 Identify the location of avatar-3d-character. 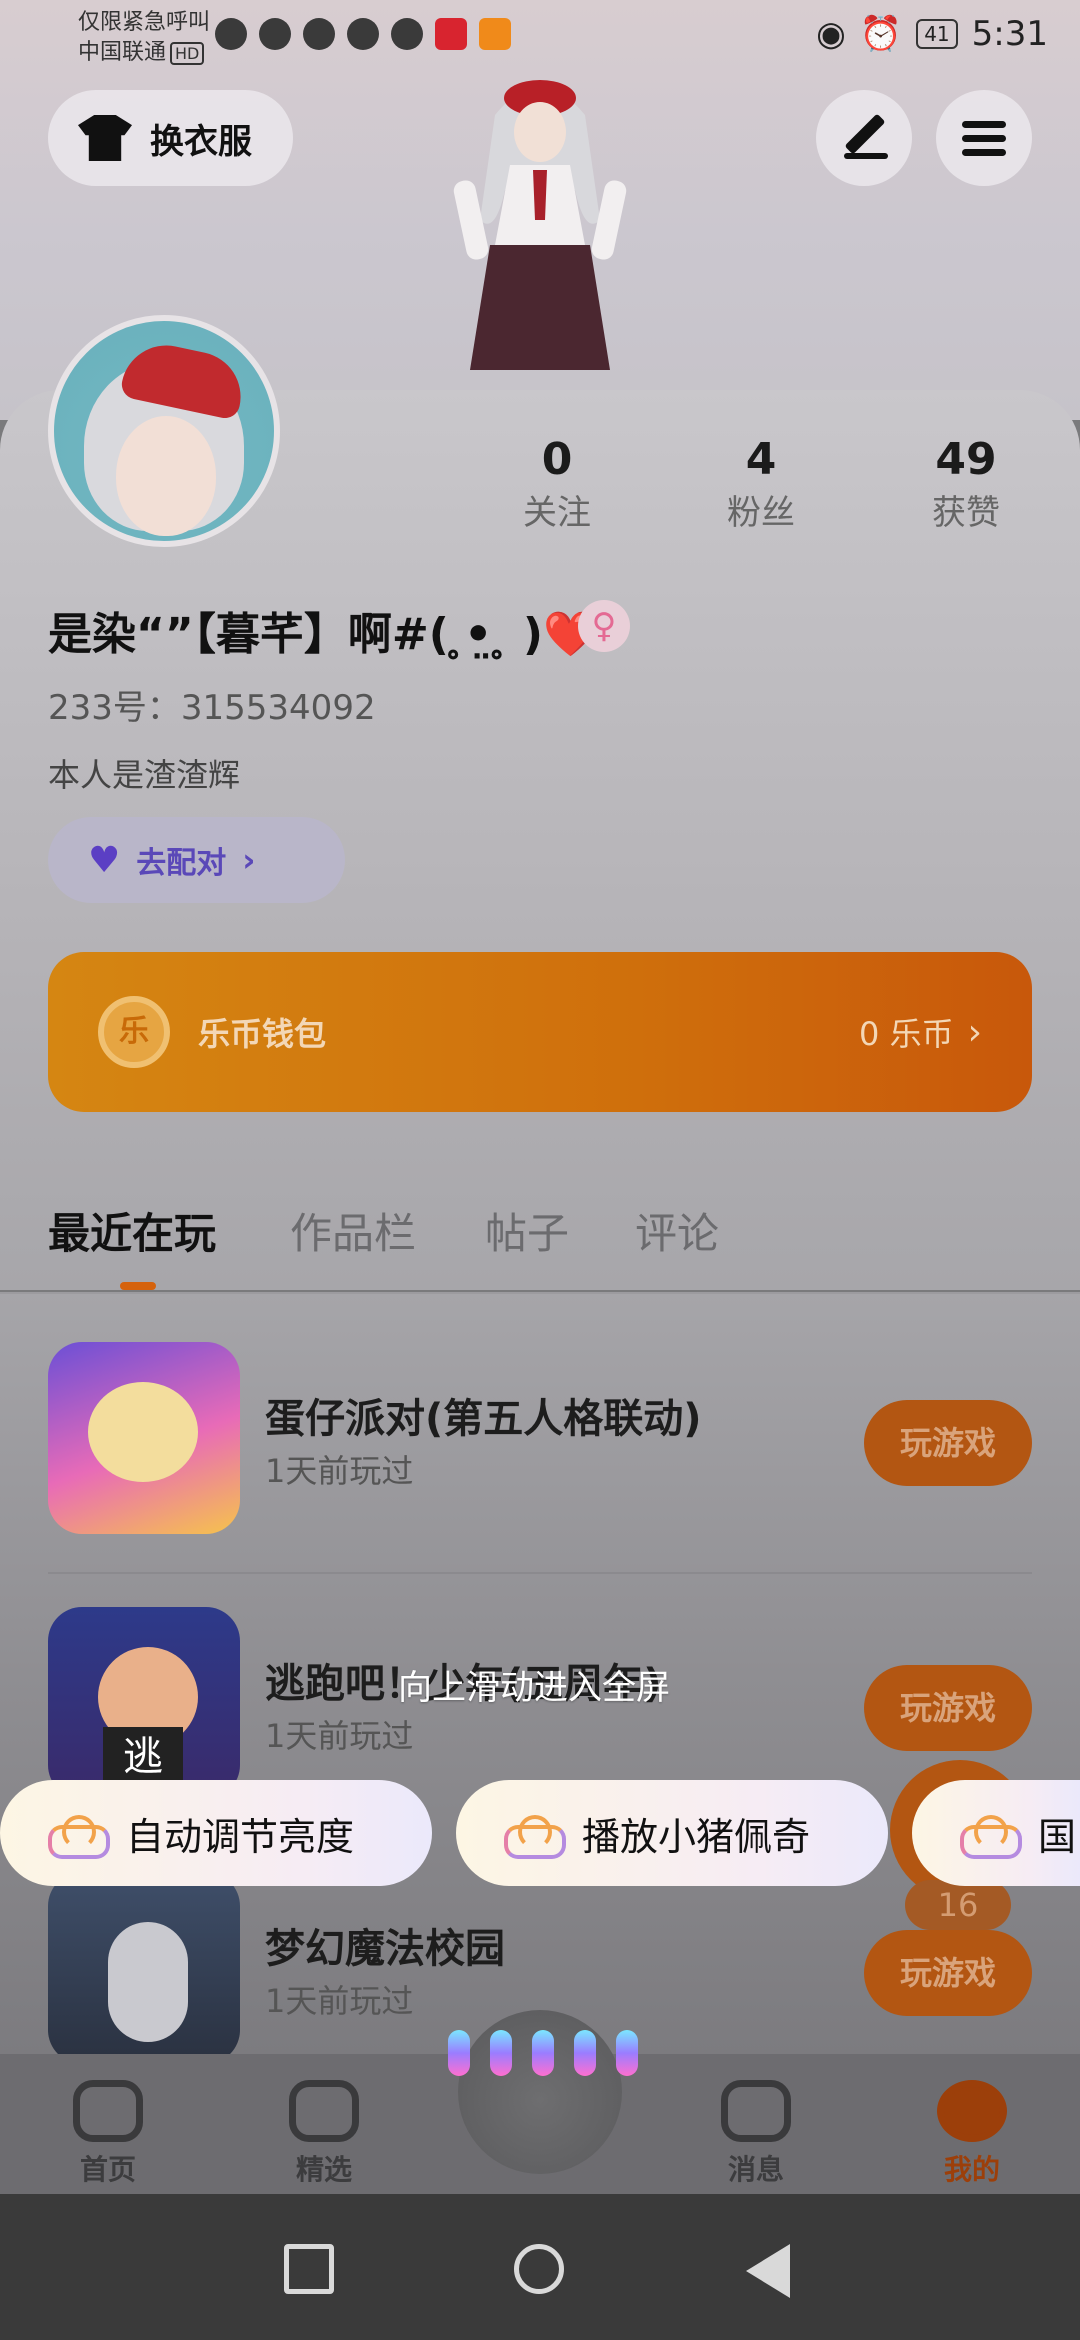
(540, 230).